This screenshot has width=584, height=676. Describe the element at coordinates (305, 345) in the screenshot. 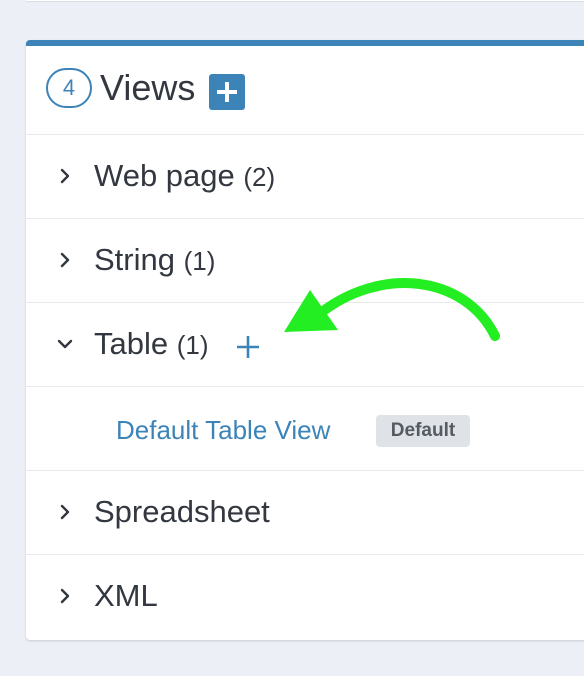

I see `view-row-table: Table (1)` at that location.